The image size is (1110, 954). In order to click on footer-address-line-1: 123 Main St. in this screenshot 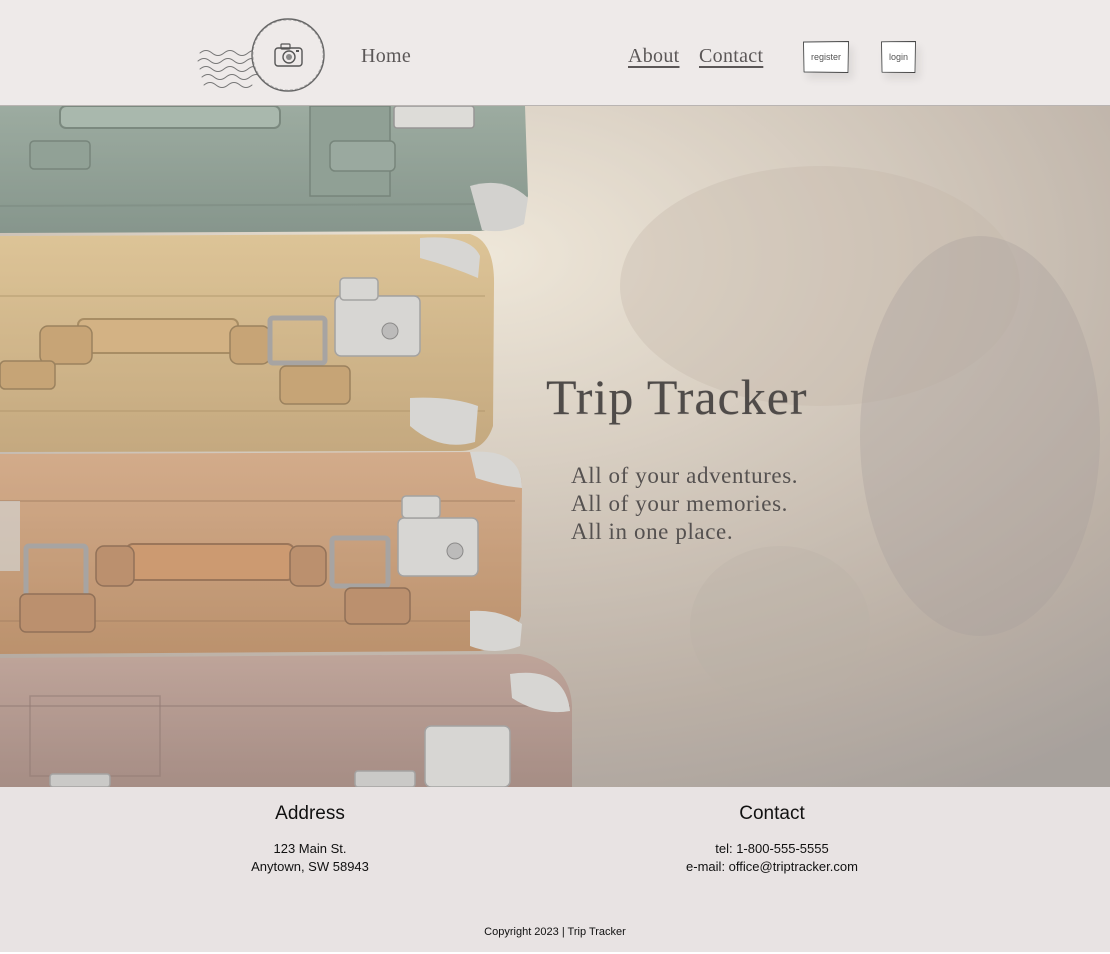, I will do `click(310, 848)`.